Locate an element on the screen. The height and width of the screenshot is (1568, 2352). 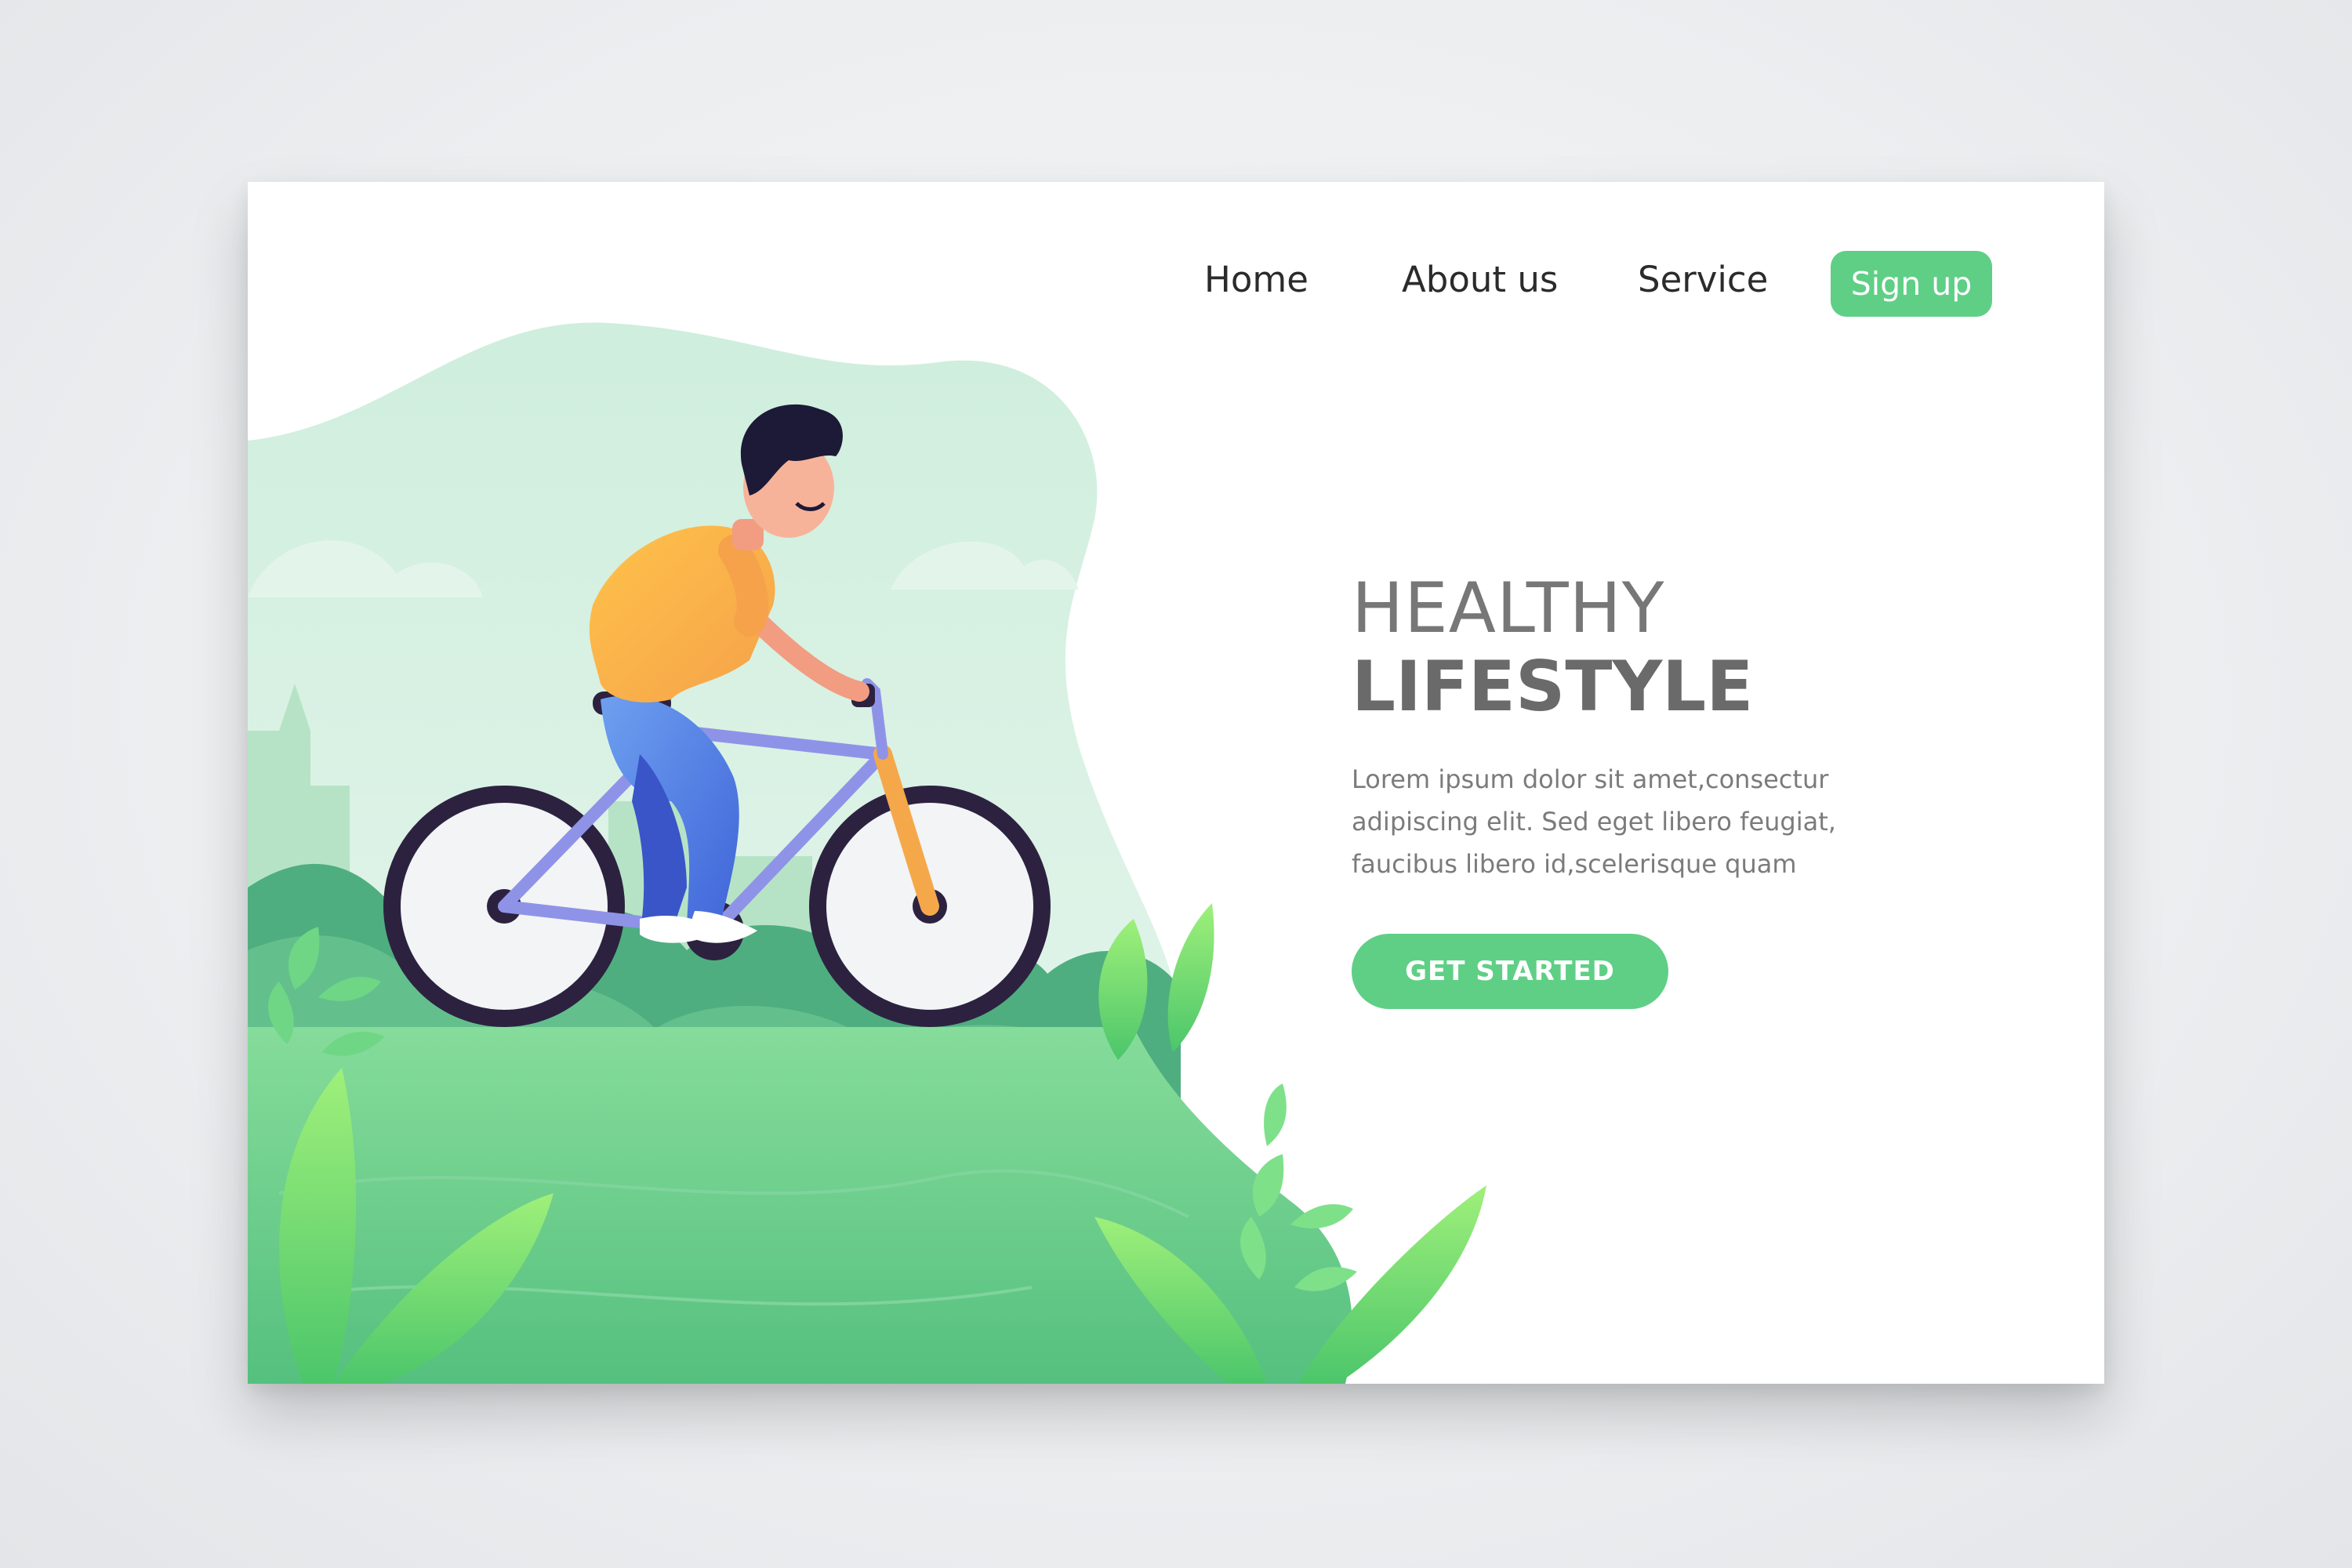
top-nav: Home About us Service Sign up is located at coordinates (1176, 281).